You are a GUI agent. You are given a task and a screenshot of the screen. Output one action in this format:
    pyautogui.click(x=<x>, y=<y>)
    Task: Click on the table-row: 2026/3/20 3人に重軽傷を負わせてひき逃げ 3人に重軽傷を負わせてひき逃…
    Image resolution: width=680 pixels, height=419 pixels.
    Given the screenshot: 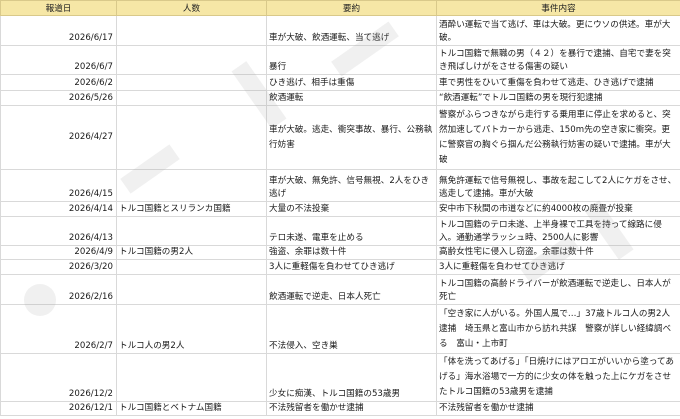 What is the action you would take?
    pyautogui.click(x=340, y=267)
    